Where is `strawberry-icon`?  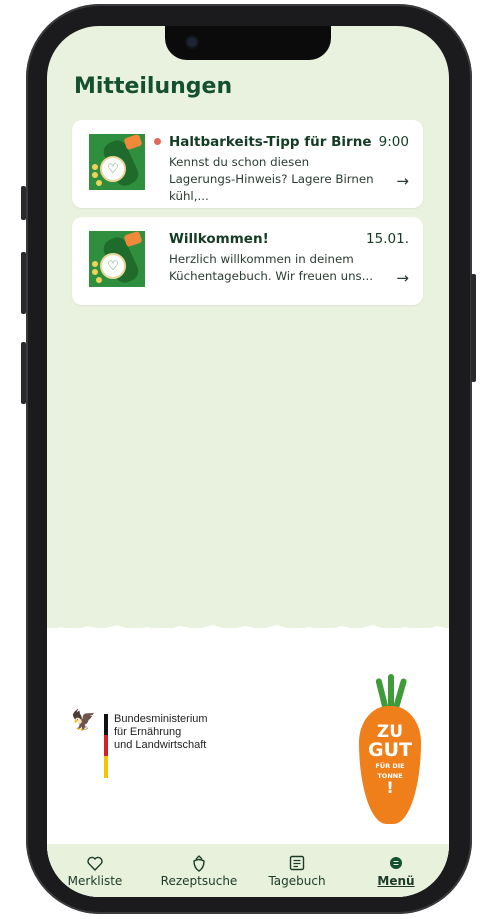
strawberry-icon is located at coordinates (199, 863).